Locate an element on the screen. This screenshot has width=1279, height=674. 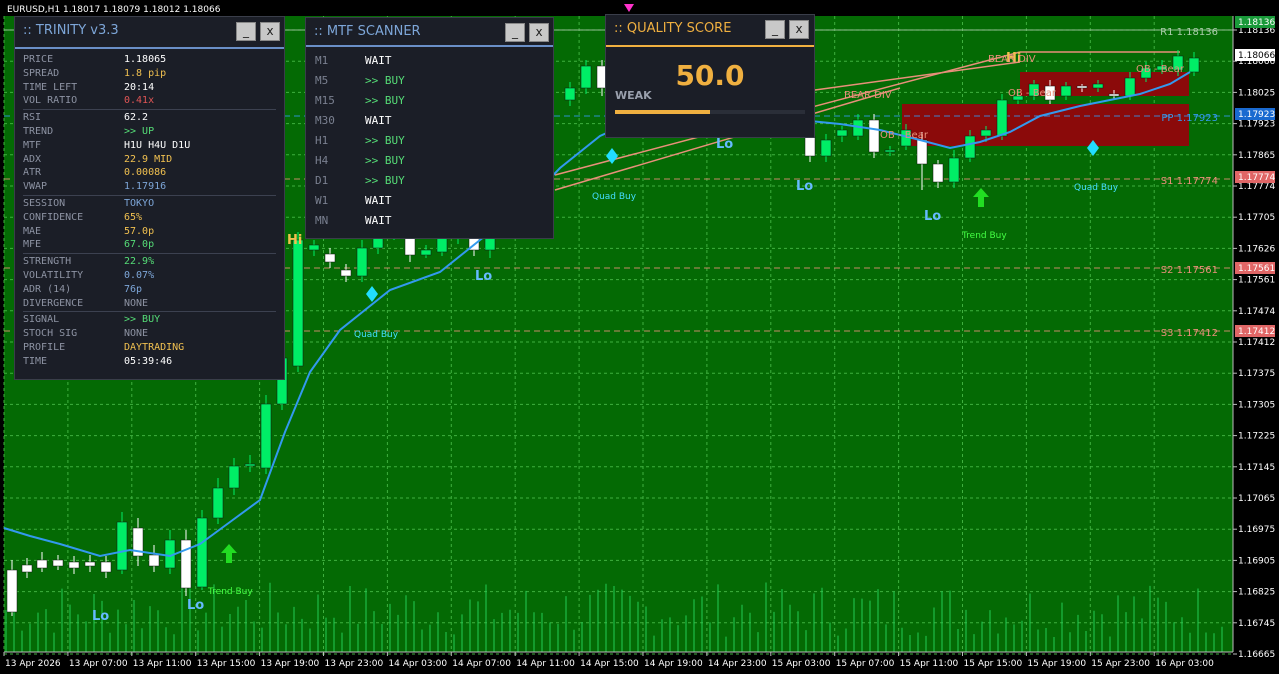
time-label: 14 Apr 23:00 is located at coordinates (737, 664).